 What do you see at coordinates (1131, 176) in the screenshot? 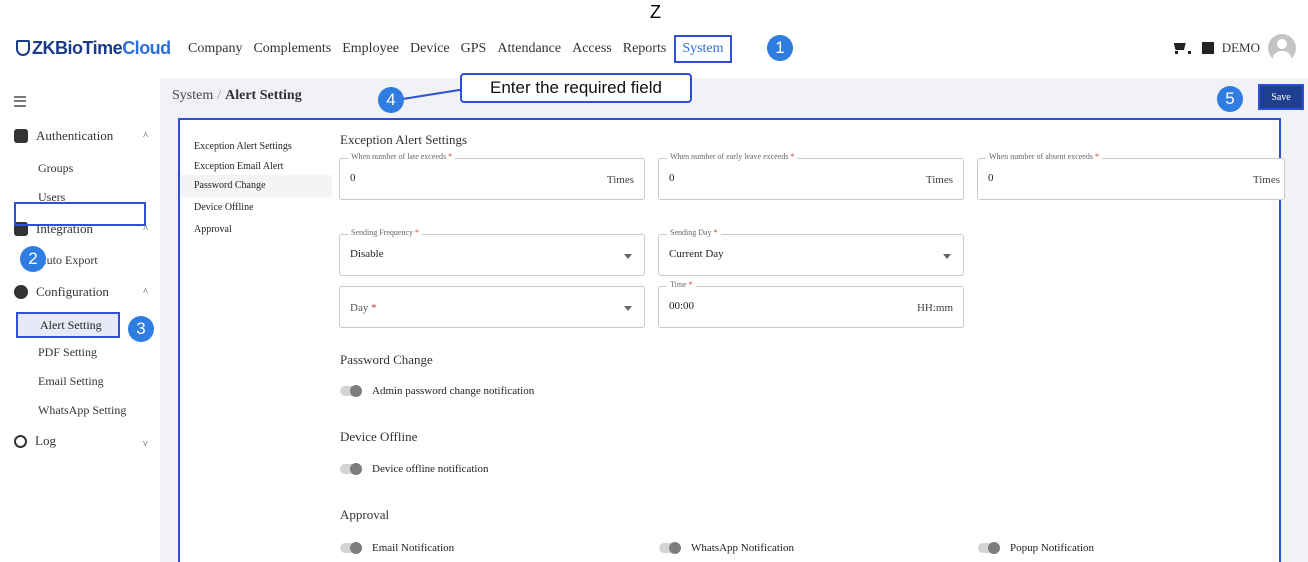
I see `absent-field: When number of absent exceeds * 0 Times` at bounding box center [1131, 176].